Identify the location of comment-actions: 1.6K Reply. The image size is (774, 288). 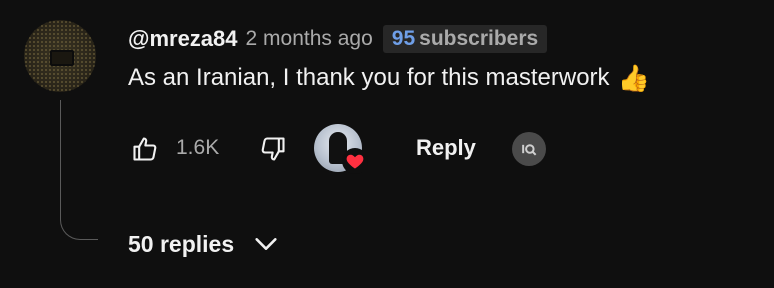
(348, 149).